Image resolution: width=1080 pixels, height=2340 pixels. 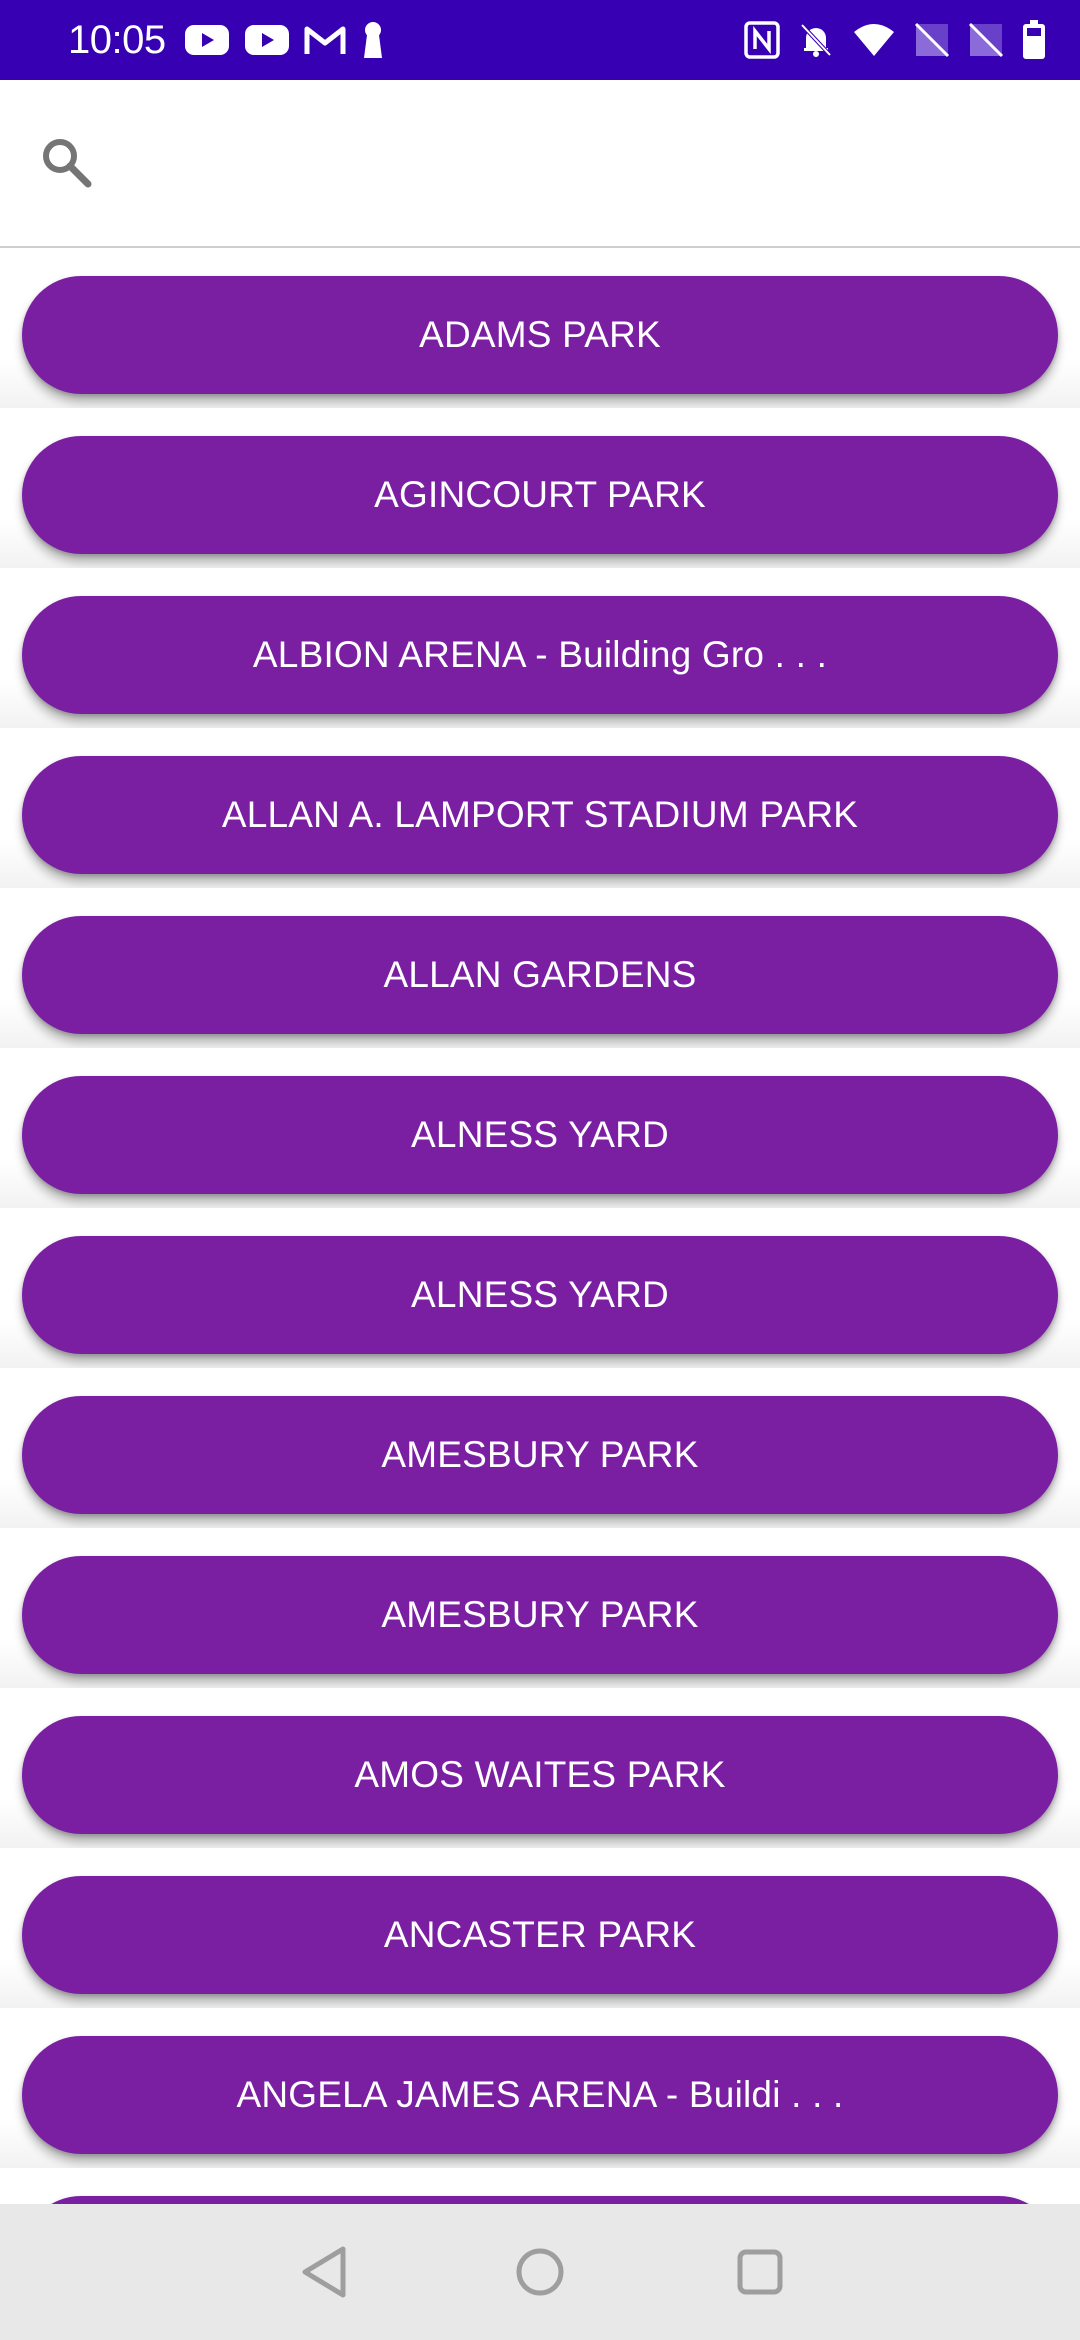 I want to click on recents-icon, so click(x=760, y=2272).